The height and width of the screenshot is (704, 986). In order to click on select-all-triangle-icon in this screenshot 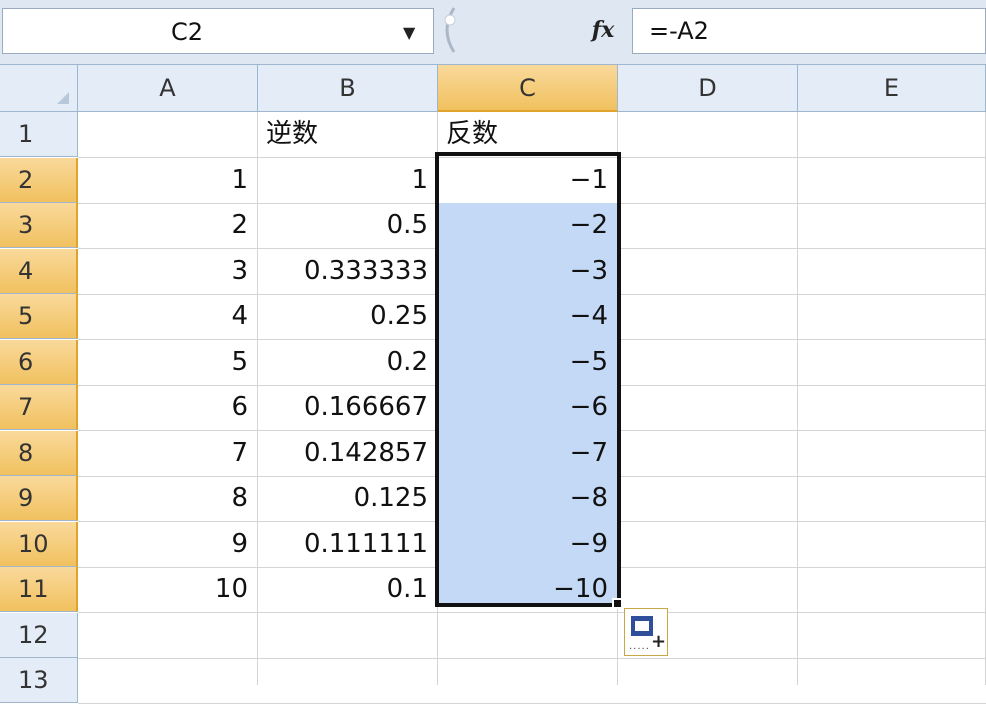, I will do `click(63, 98)`.